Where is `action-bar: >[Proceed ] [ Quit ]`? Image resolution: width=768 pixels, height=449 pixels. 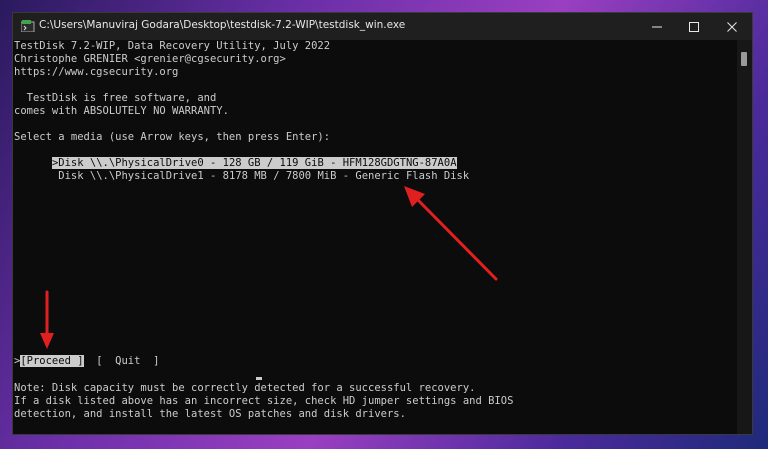
action-bar: >[Proceed ] [ Quit ] is located at coordinates (86, 361).